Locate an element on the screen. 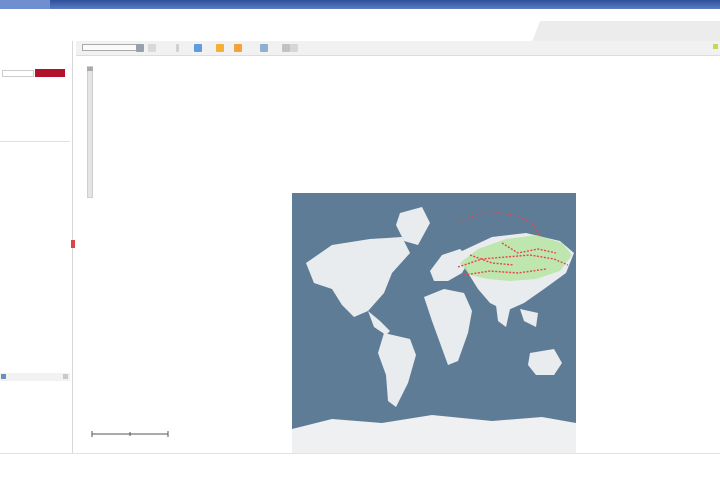  legend-icon is located at coordinates (715, 46).